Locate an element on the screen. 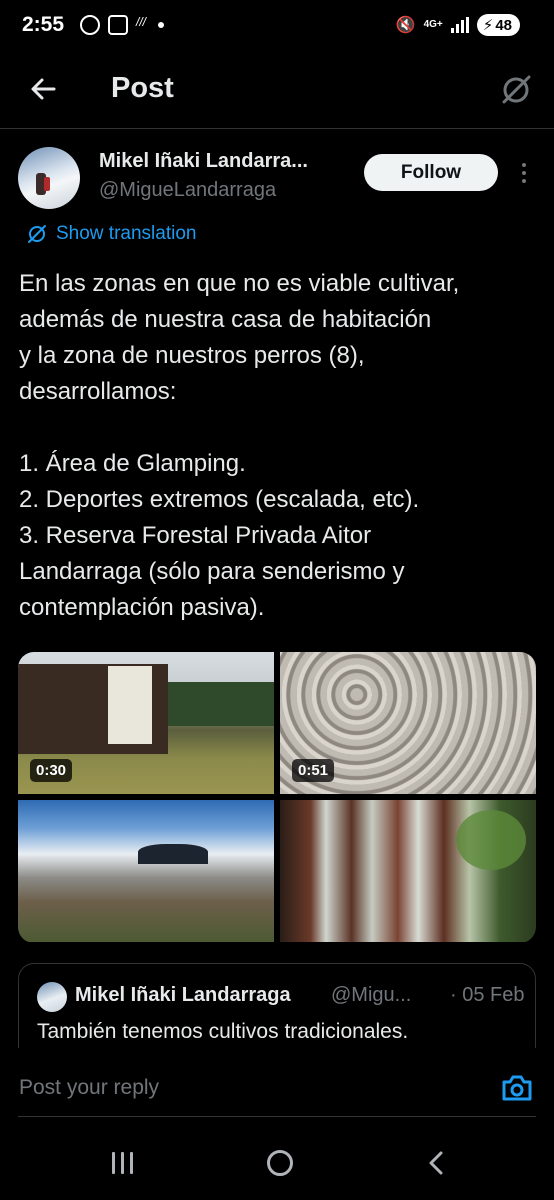 The image size is (554, 1200). system-icons: 🔇 4G+ ⚡ 48 is located at coordinates (458, 25).